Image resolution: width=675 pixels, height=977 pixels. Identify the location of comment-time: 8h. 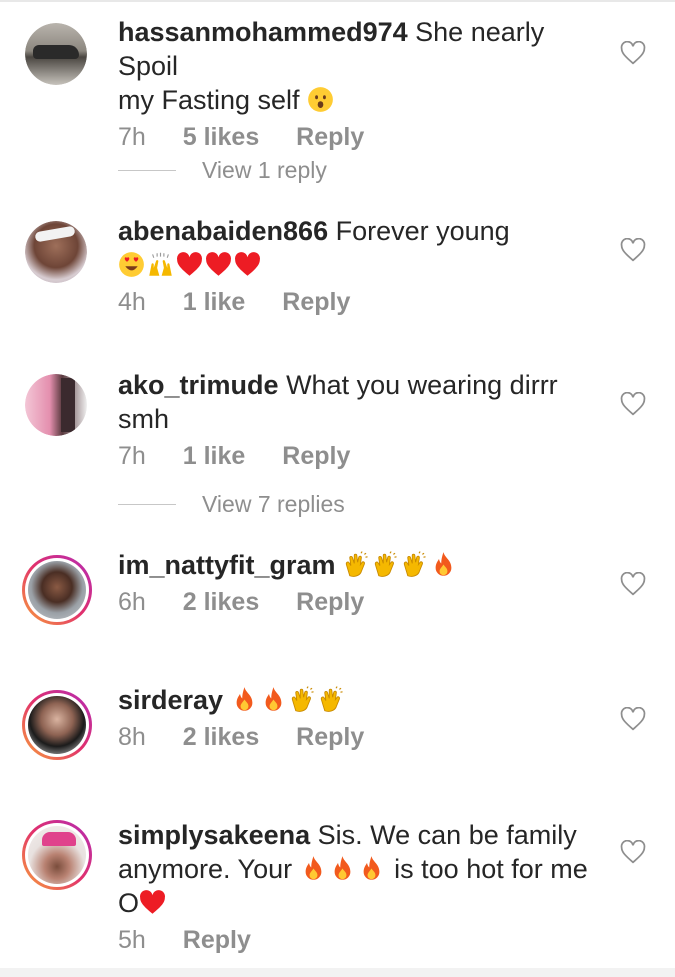
(132, 737).